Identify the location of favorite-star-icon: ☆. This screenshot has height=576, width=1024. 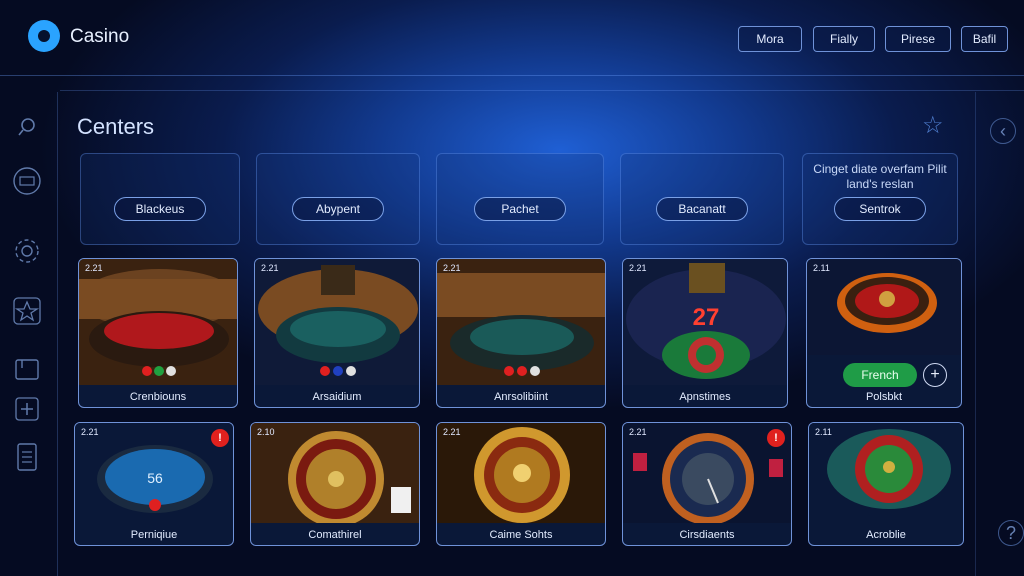
(933, 125).